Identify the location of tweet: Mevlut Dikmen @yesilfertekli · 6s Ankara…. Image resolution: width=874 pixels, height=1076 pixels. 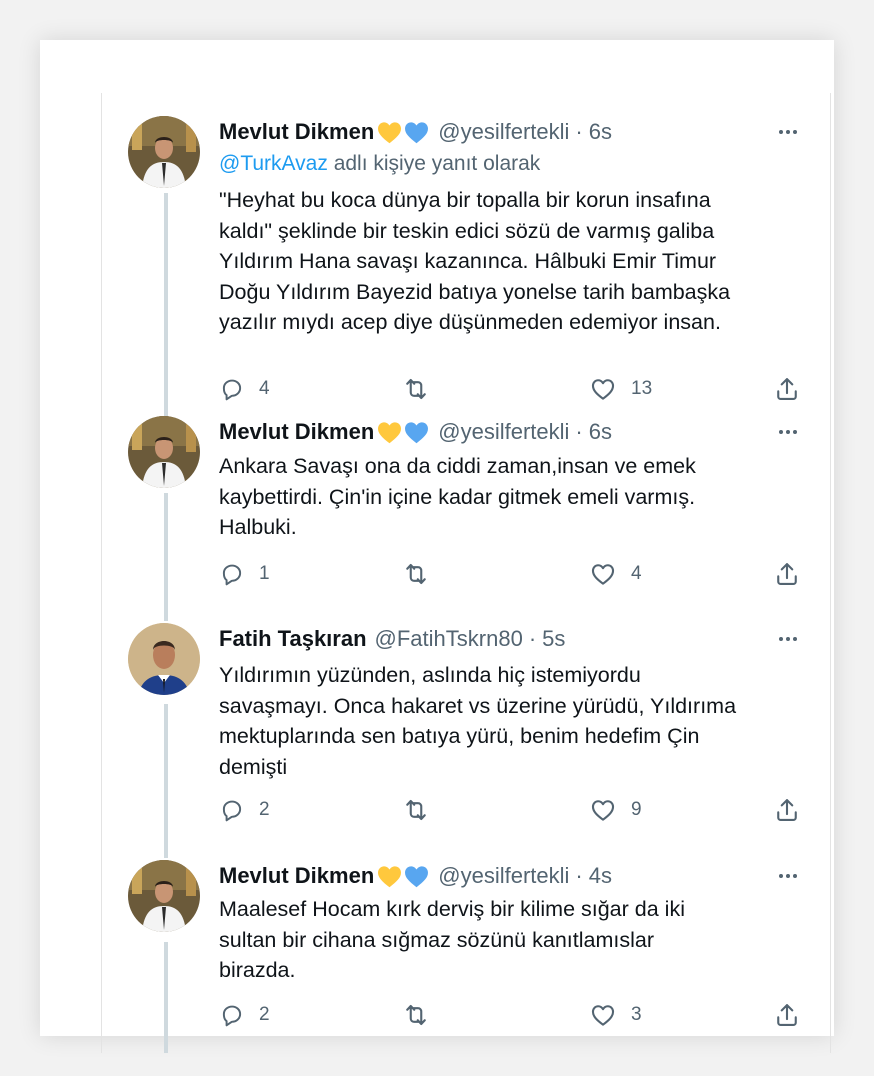
(466, 511).